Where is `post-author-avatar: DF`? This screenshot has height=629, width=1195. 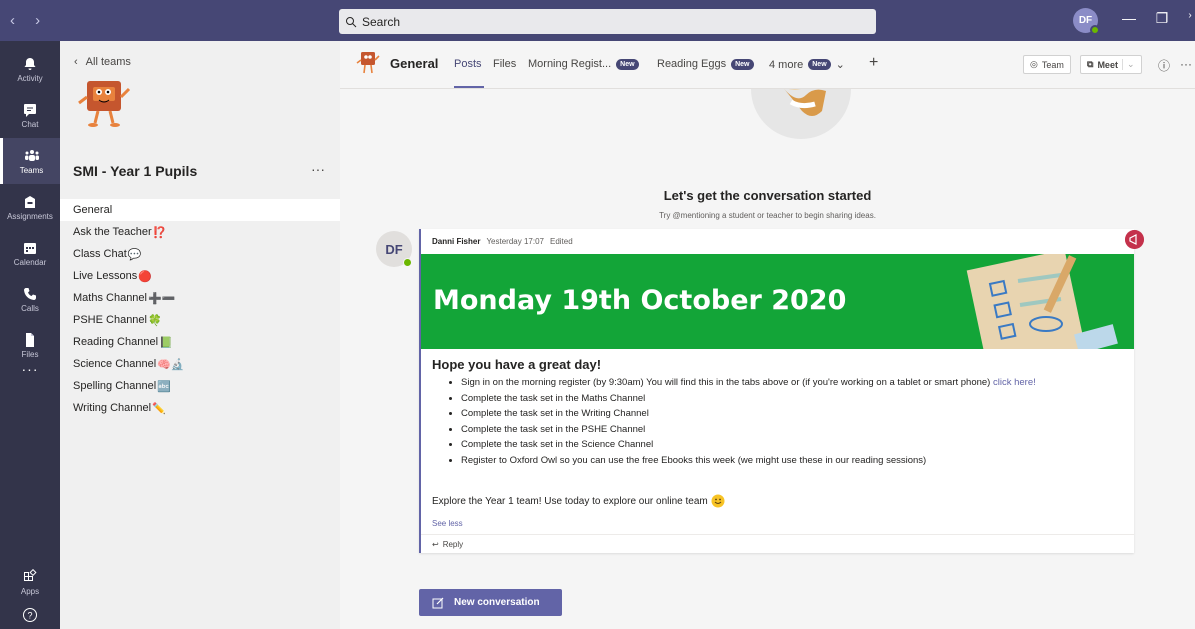
post-author-avatar: DF is located at coordinates (394, 249).